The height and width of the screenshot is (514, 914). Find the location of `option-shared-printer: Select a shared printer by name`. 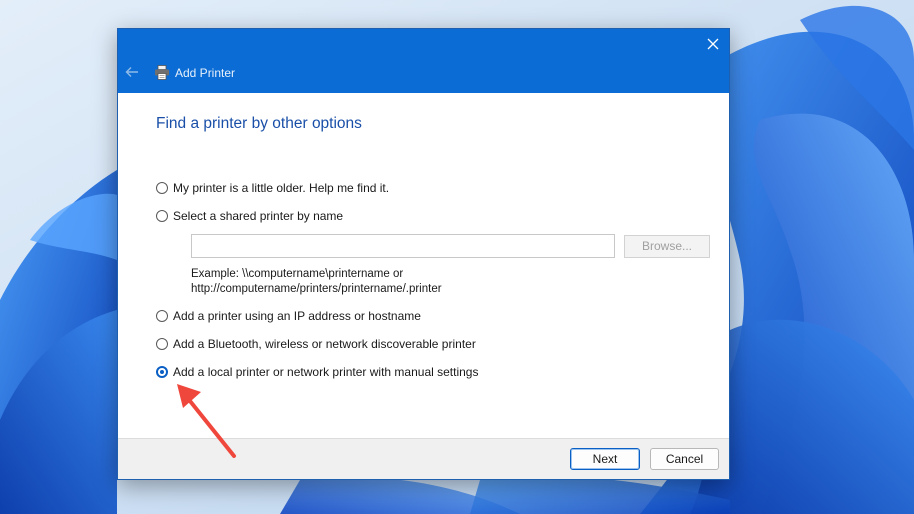

option-shared-printer: Select a shared printer by name is located at coordinates (249, 216).